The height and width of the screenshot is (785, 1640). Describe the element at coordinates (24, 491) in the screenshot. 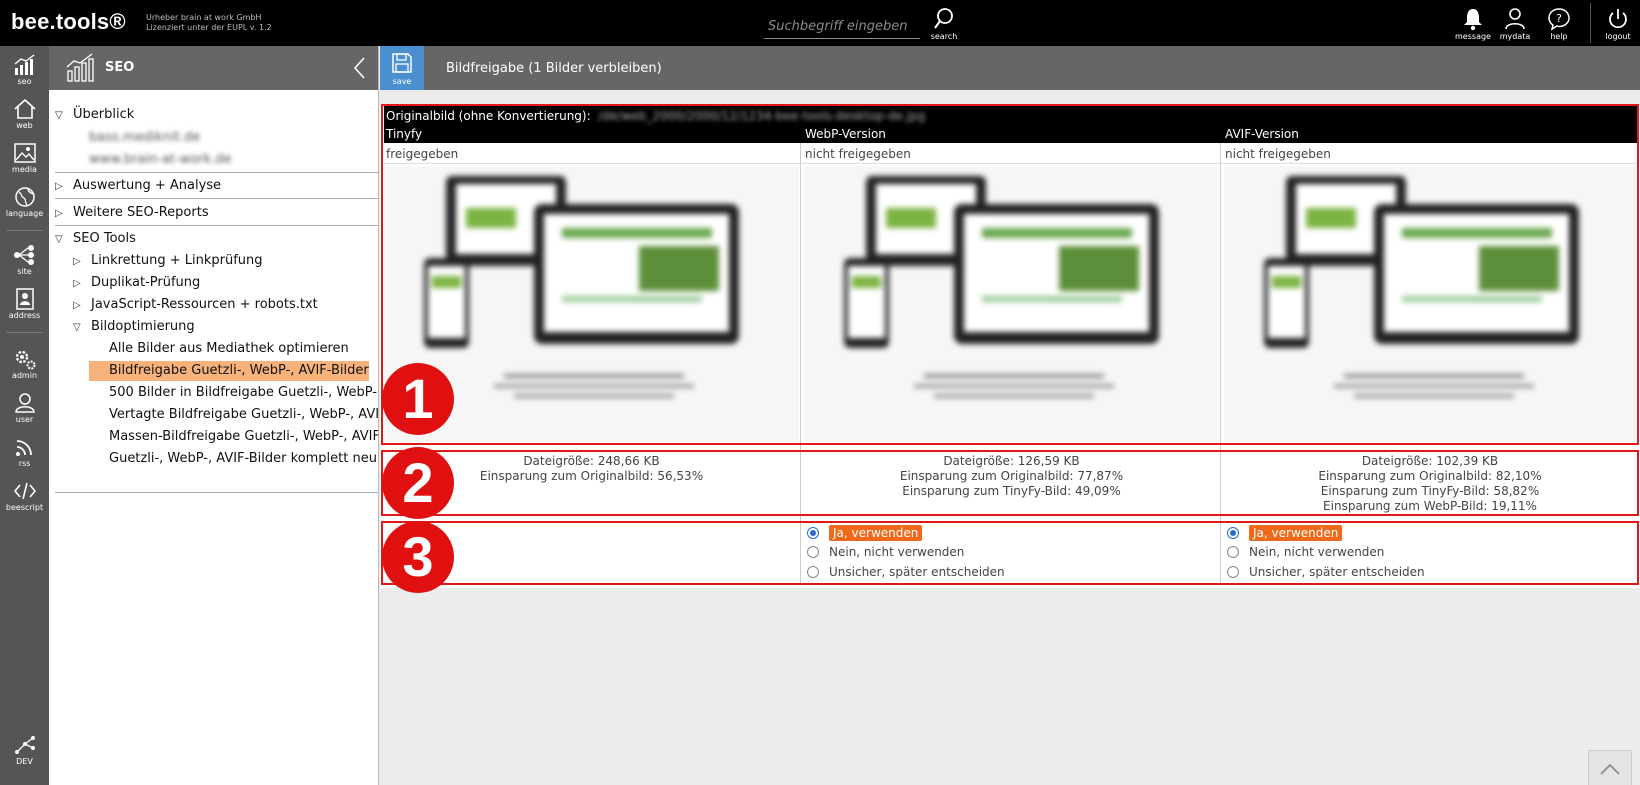

I see `code-icon` at that location.